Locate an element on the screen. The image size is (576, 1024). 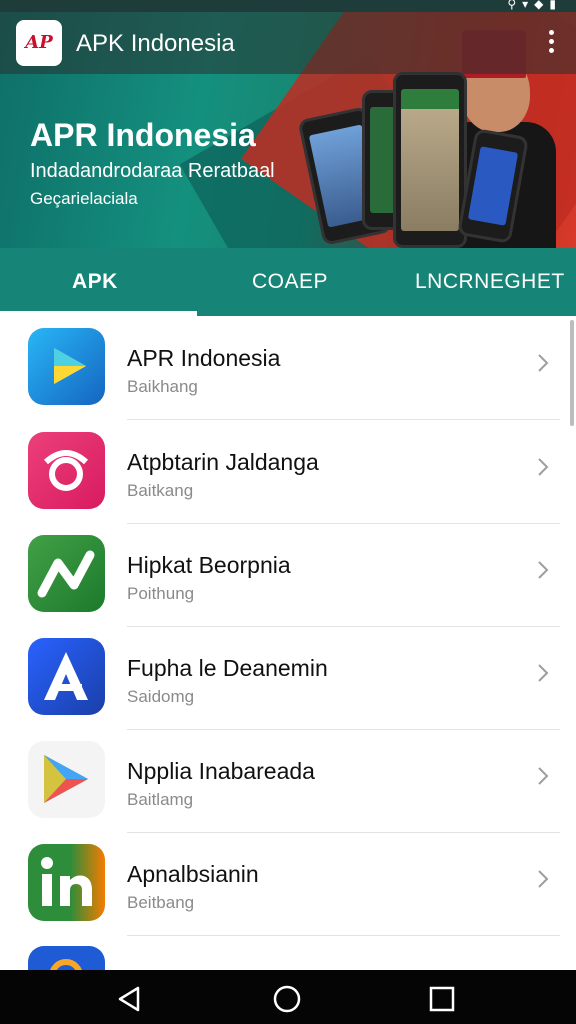
list-item: Fupha le Deanemin Saidomg is located at coordinates (288, 678).